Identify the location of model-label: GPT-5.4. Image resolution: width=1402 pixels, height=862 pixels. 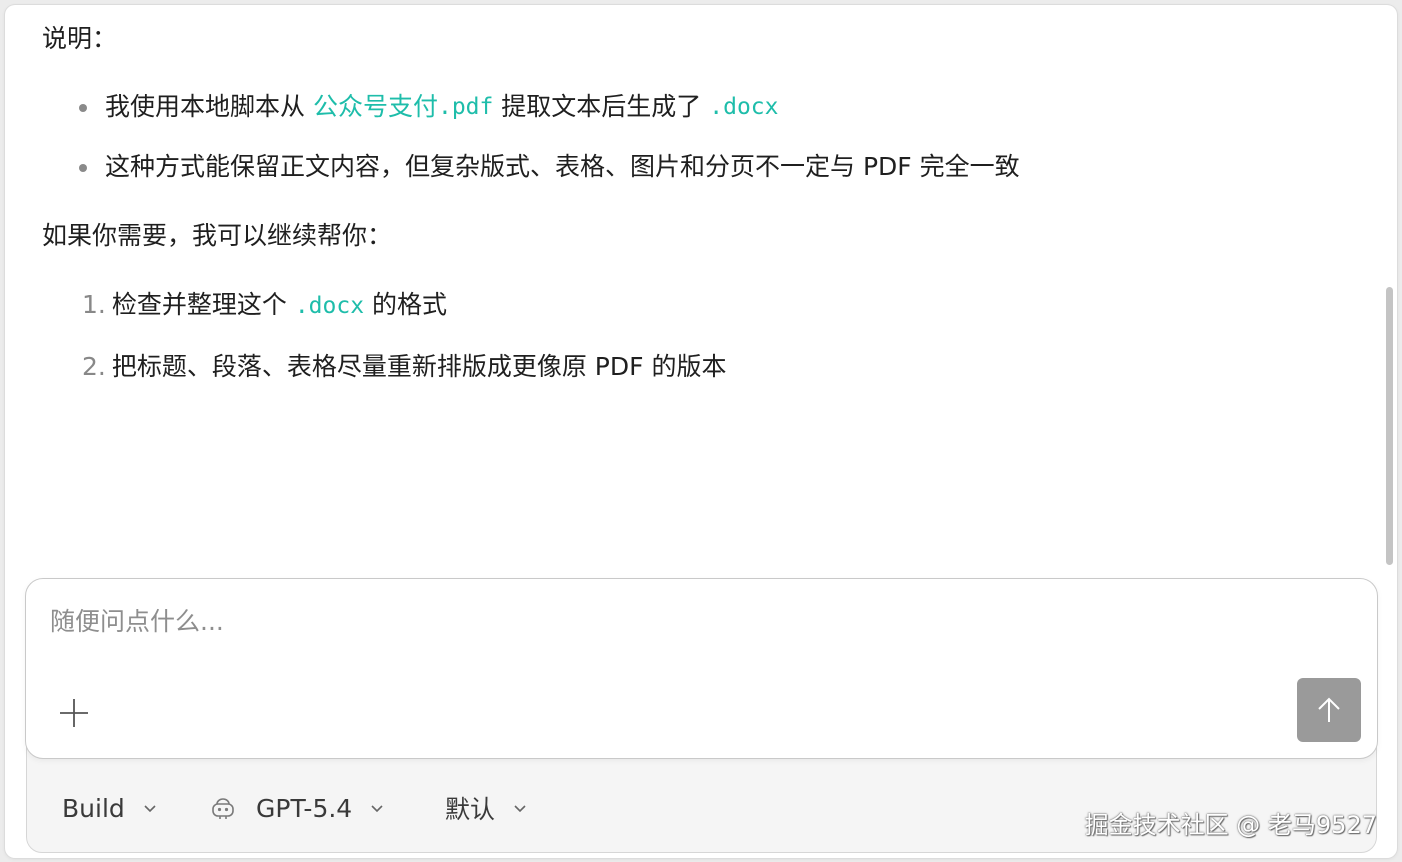
(304, 808).